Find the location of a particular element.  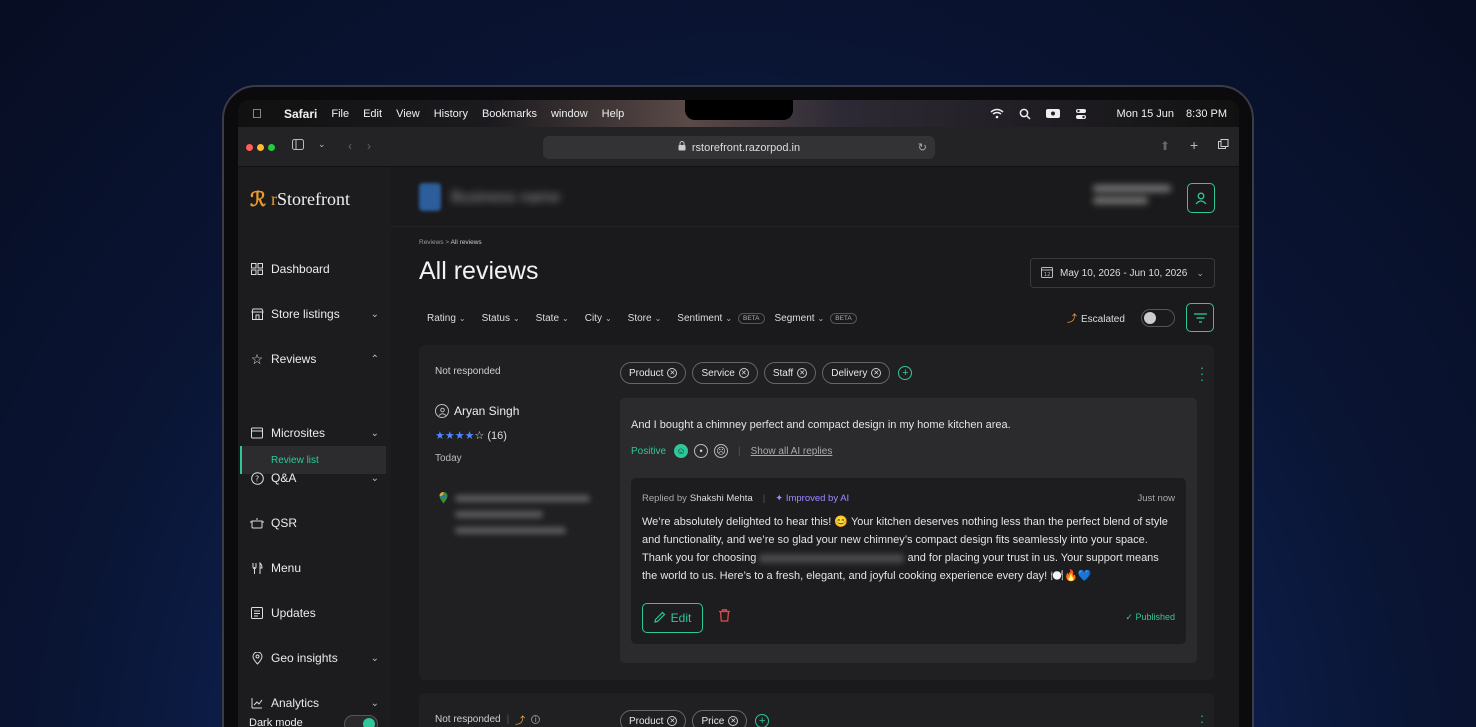

edit-reply-button: Edit is located at coordinates (672, 618).